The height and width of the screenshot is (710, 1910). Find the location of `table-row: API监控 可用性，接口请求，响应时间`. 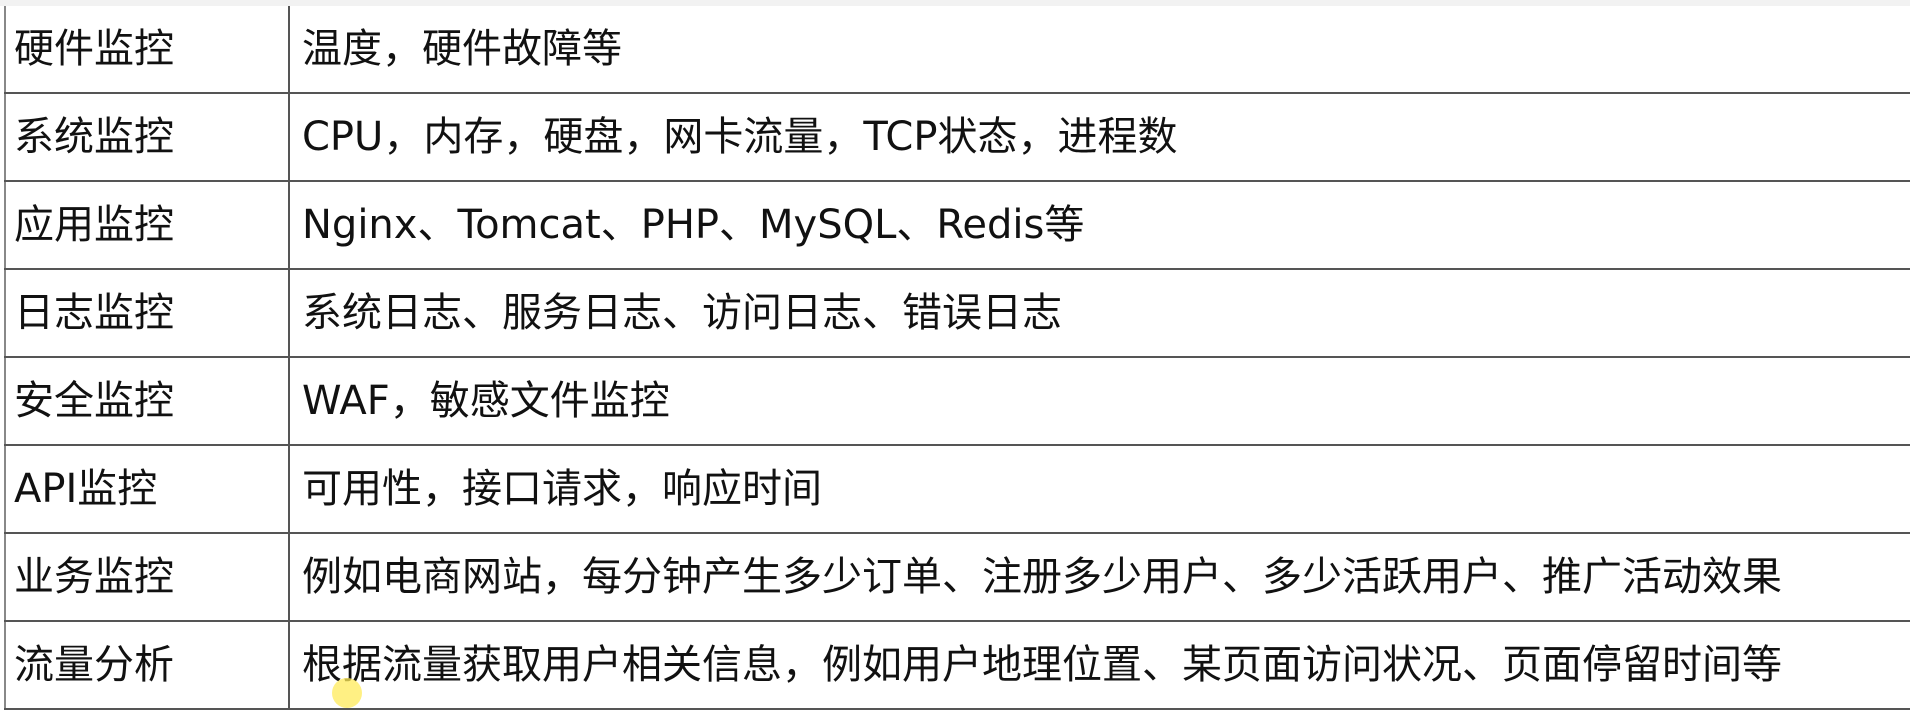

table-row: API监控 可用性，接口请求，响应时间 is located at coordinates (957, 489).